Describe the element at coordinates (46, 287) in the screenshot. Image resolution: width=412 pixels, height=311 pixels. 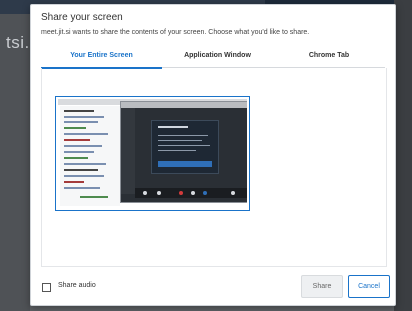
I see `share-audio-checkbox` at that location.